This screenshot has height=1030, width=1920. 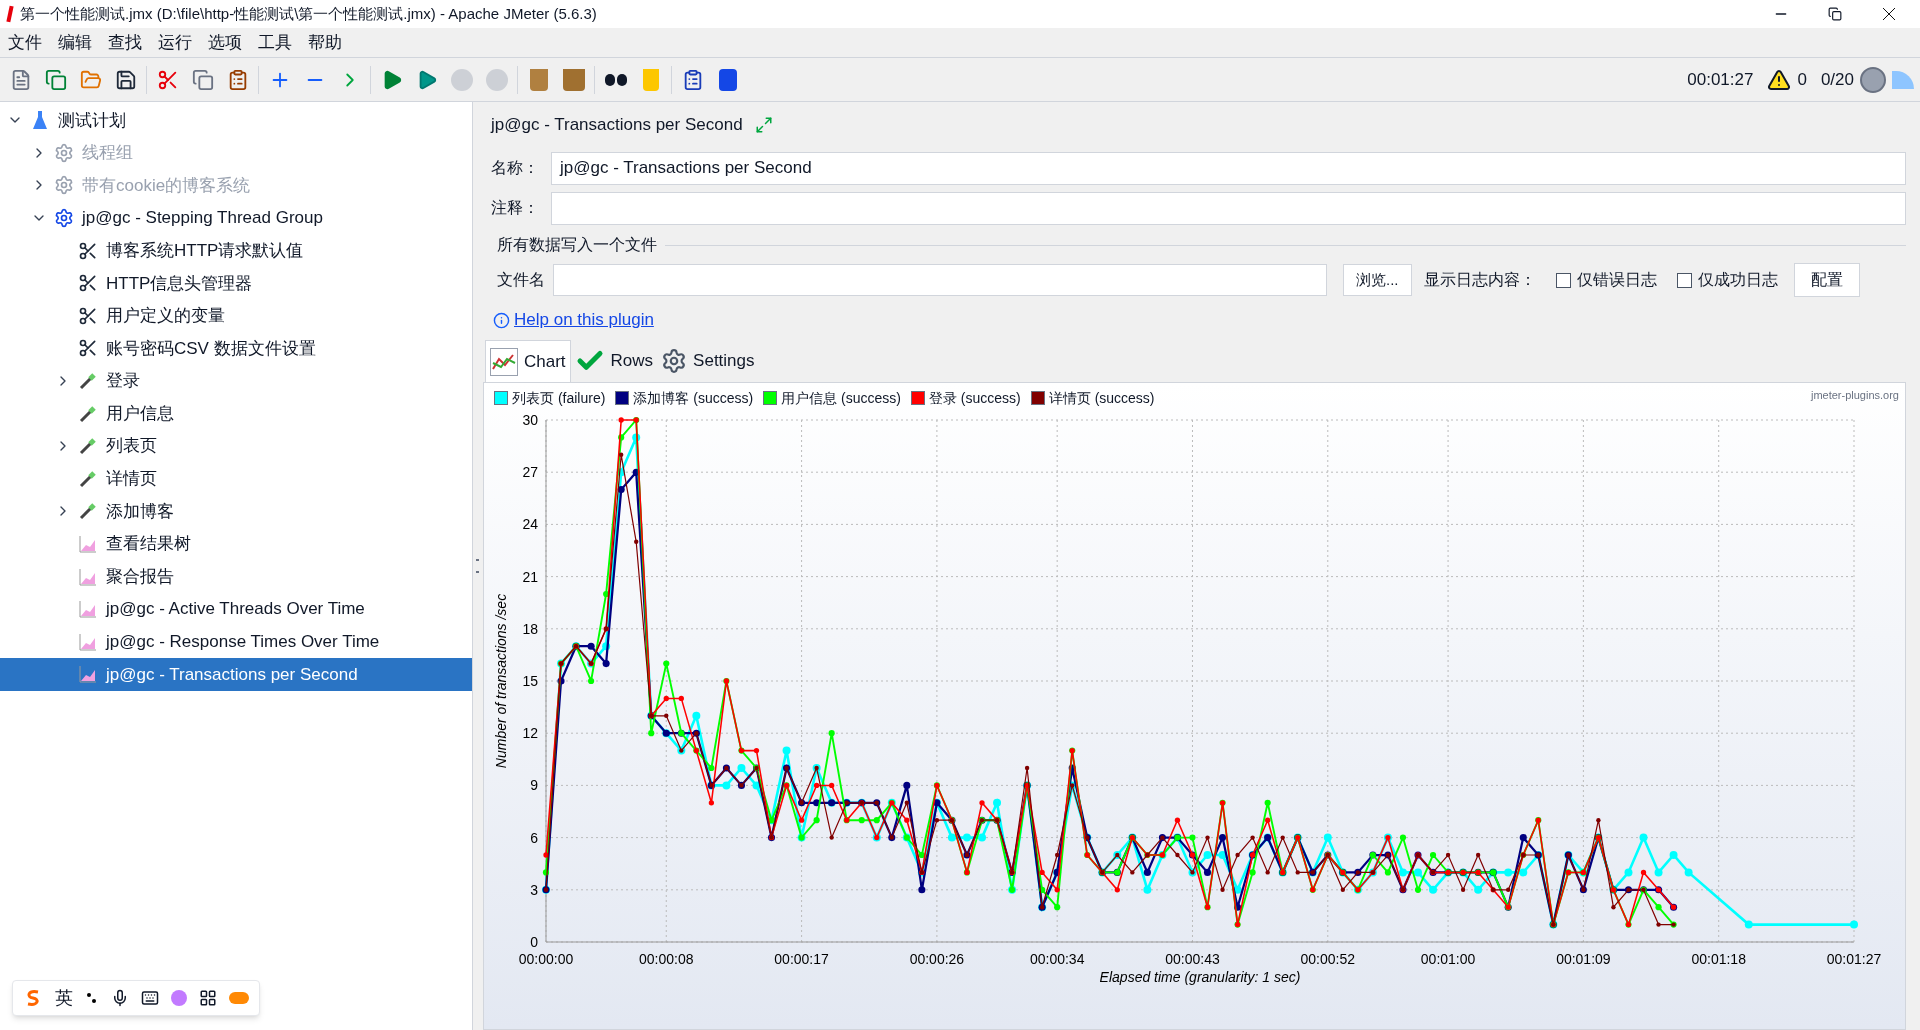 I want to click on window-title: 第一个性能测试.jmx (D:\file\http-性能测试\第一个性能测试.jmx) - Apache JMeter (5.6.3), so click(x=308, y=13).